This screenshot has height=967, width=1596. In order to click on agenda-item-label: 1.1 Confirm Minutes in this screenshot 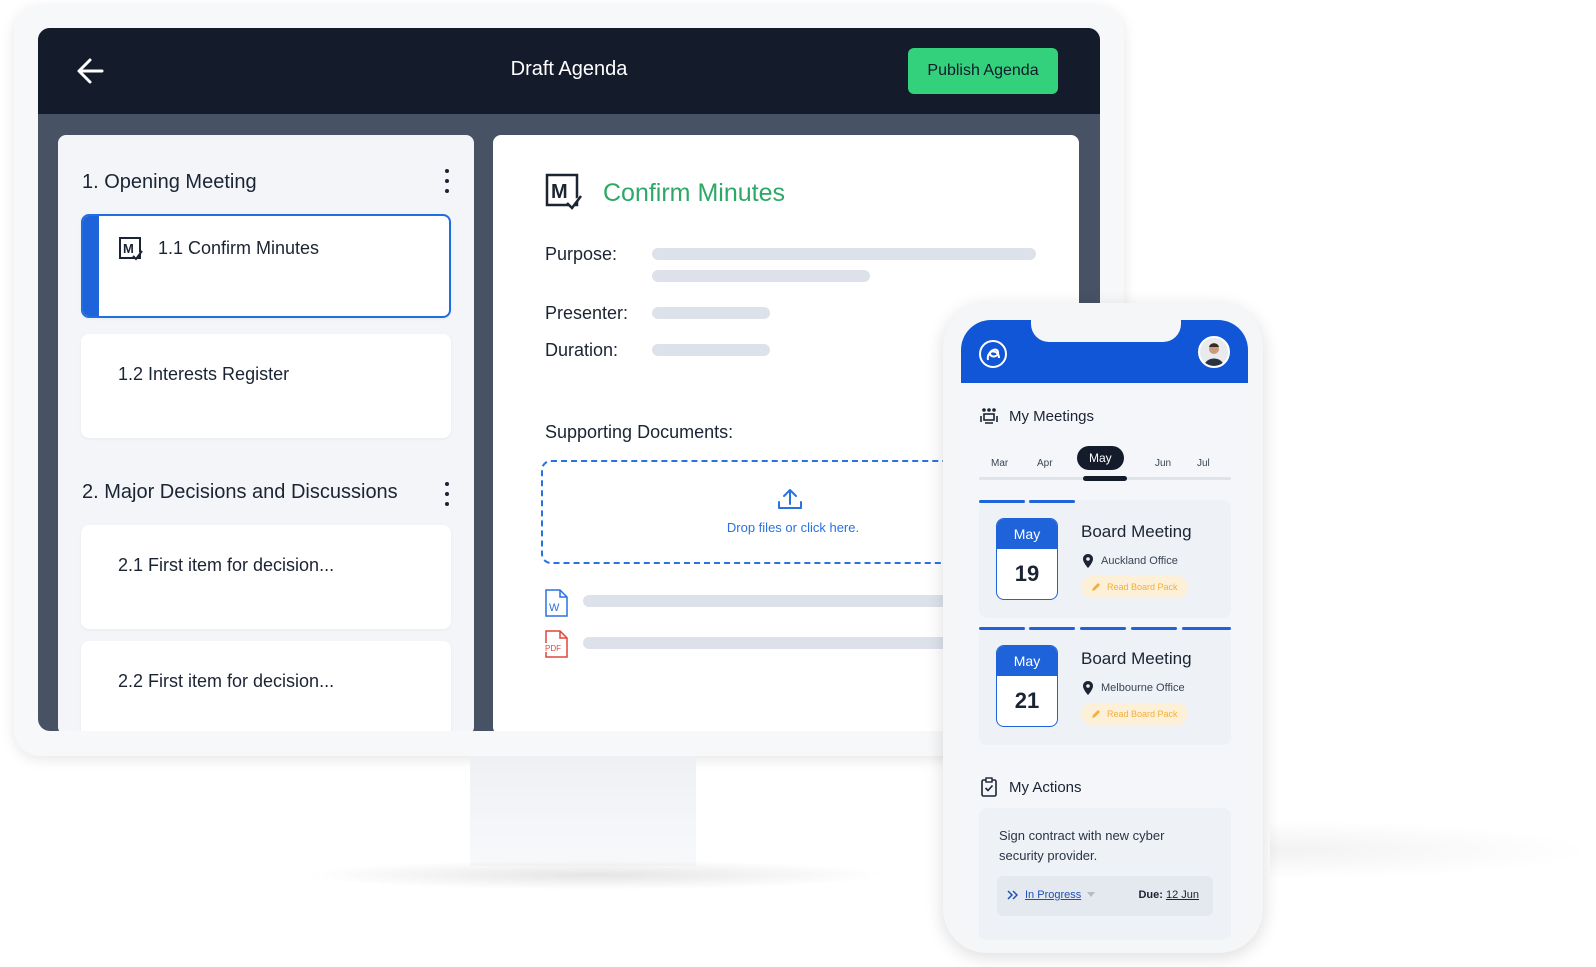, I will do `click(239, 248)`.